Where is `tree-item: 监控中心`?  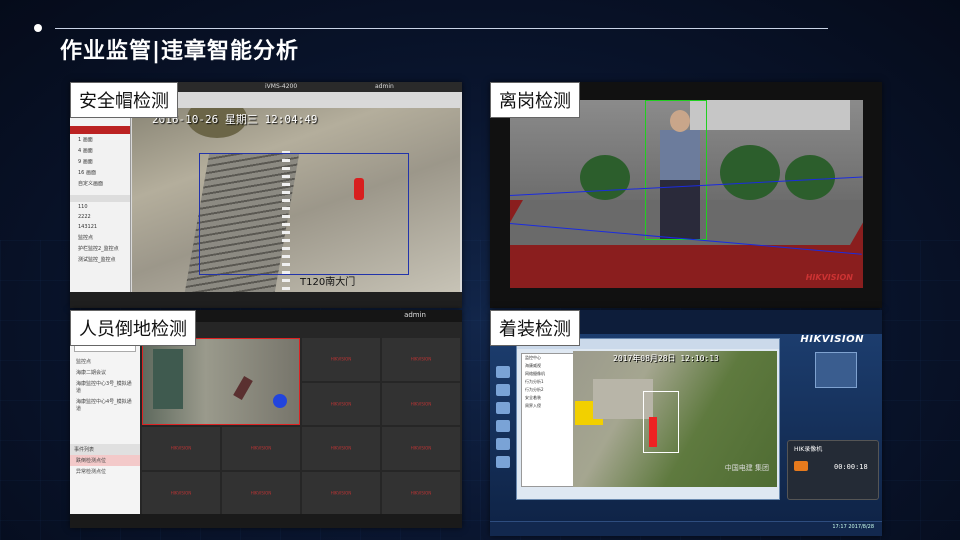 tree-item: 监控中心 is located at coordinates (548, 358).